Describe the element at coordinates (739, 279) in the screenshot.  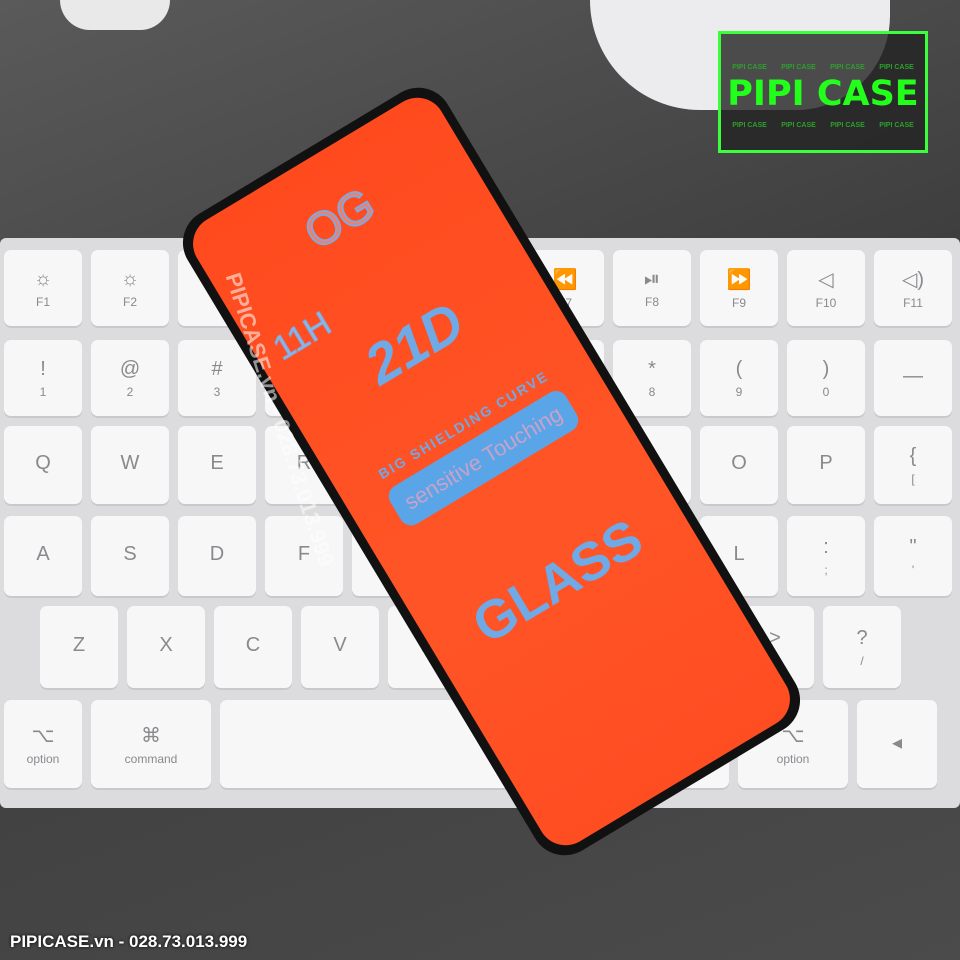
I see `key-label: ⏩` at that location.